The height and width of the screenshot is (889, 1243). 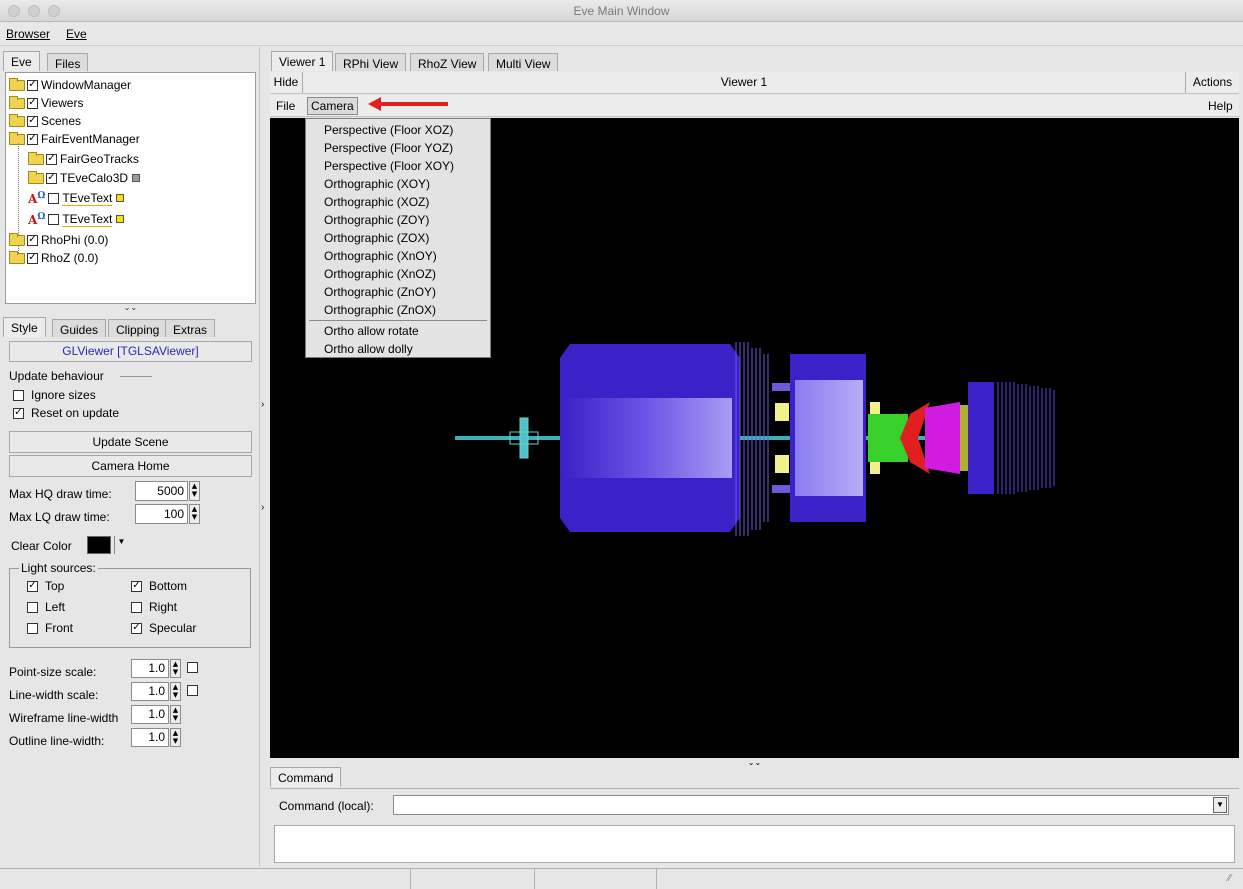 I want to click on clear-color-swatch, so click(x=99, y=545).